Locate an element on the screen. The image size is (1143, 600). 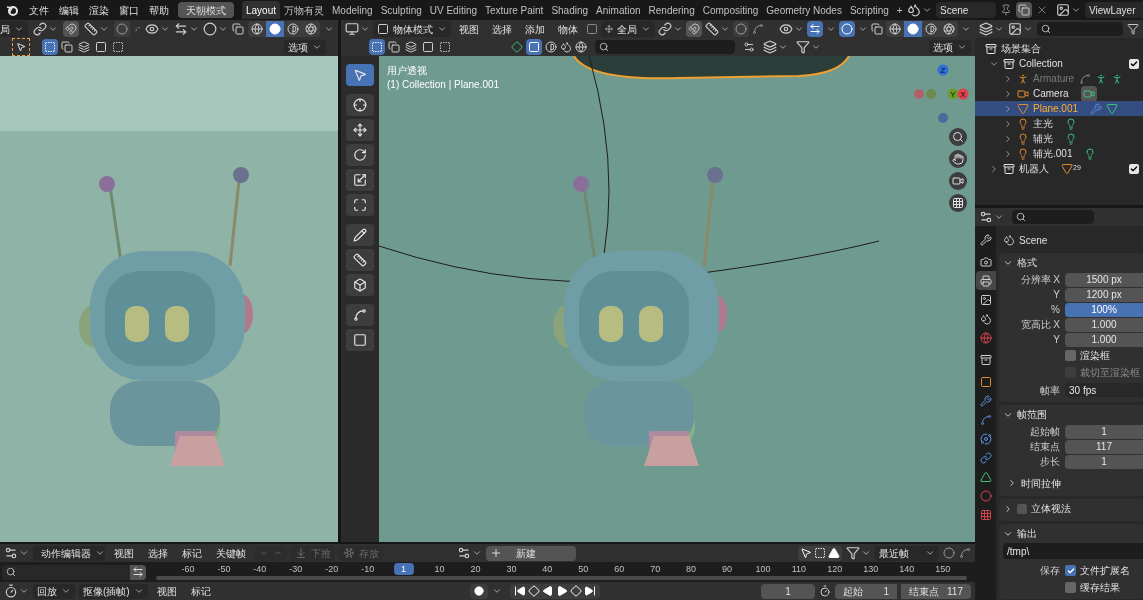
frame-number: 50 is located at coordinates (583, 568).